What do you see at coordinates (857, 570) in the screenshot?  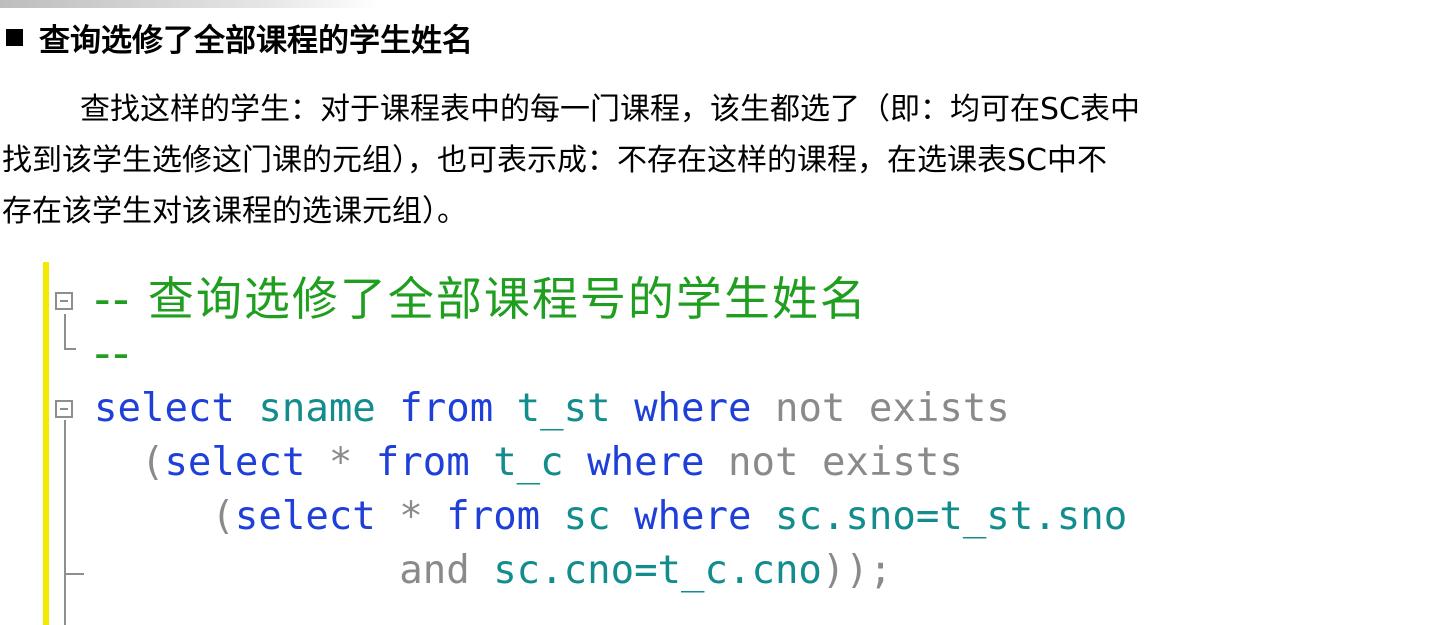 I see `closing-parens: ));` at bounding box center [857, 570].